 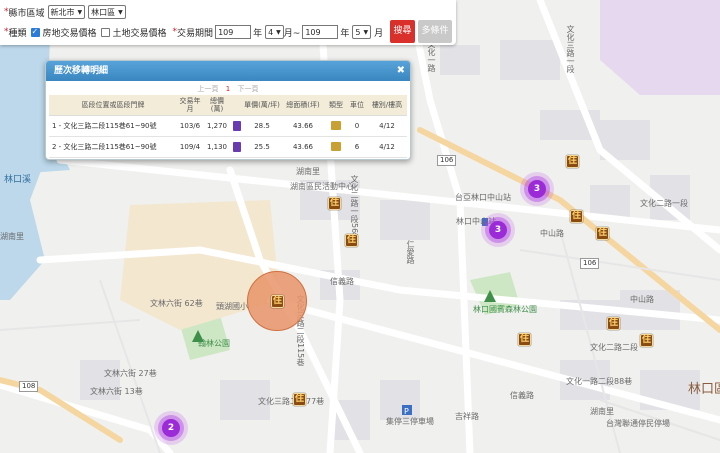 I want to click on city-select-value: 新北市, so click(x=62, y=12).